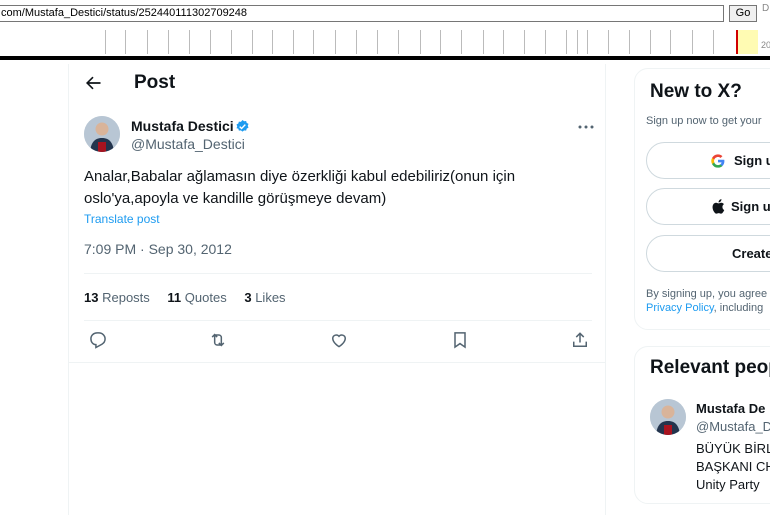 The height and width of the screenshot is (515, 770). What do you see at coordinates (242, 125) in the screenshot?
I see `verified-badge-icon` at bounding box center [242, 125].